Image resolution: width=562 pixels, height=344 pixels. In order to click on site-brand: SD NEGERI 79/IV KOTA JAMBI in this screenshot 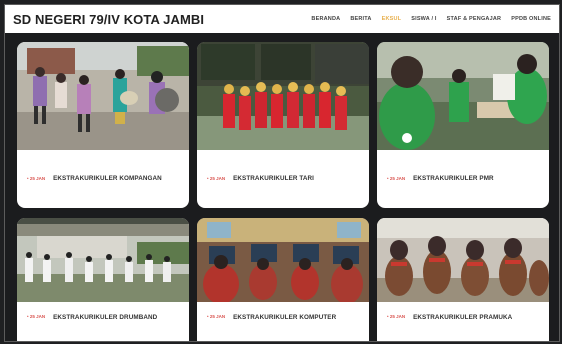, I will do `click(108, 19)`.